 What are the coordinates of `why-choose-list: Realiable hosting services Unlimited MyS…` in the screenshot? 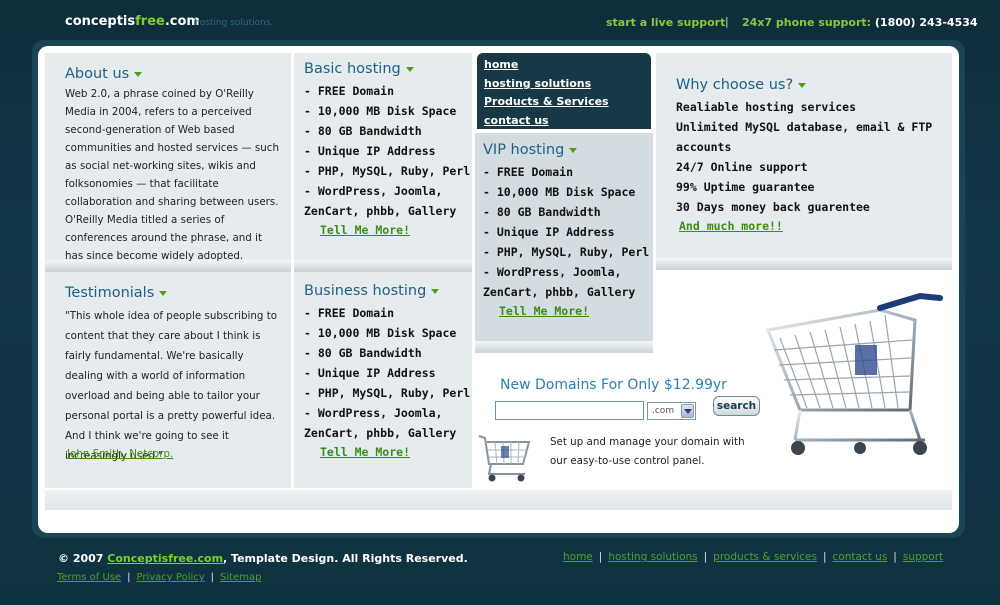 It's located at (804, 157).